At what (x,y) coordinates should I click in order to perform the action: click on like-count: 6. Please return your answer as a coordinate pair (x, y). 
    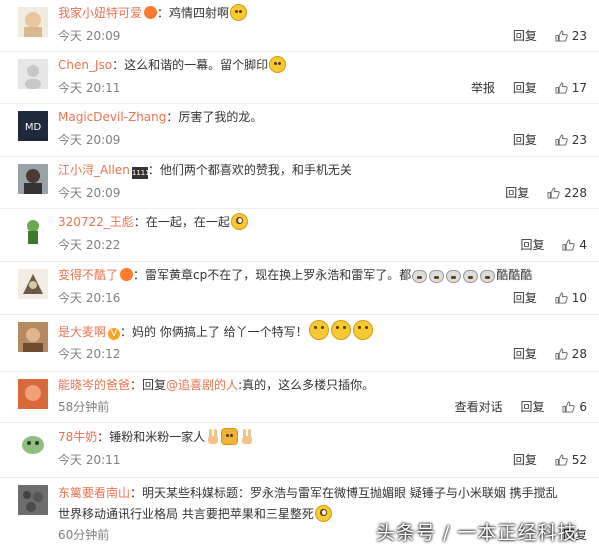
    Looking at the image, I should click on (583, 407).